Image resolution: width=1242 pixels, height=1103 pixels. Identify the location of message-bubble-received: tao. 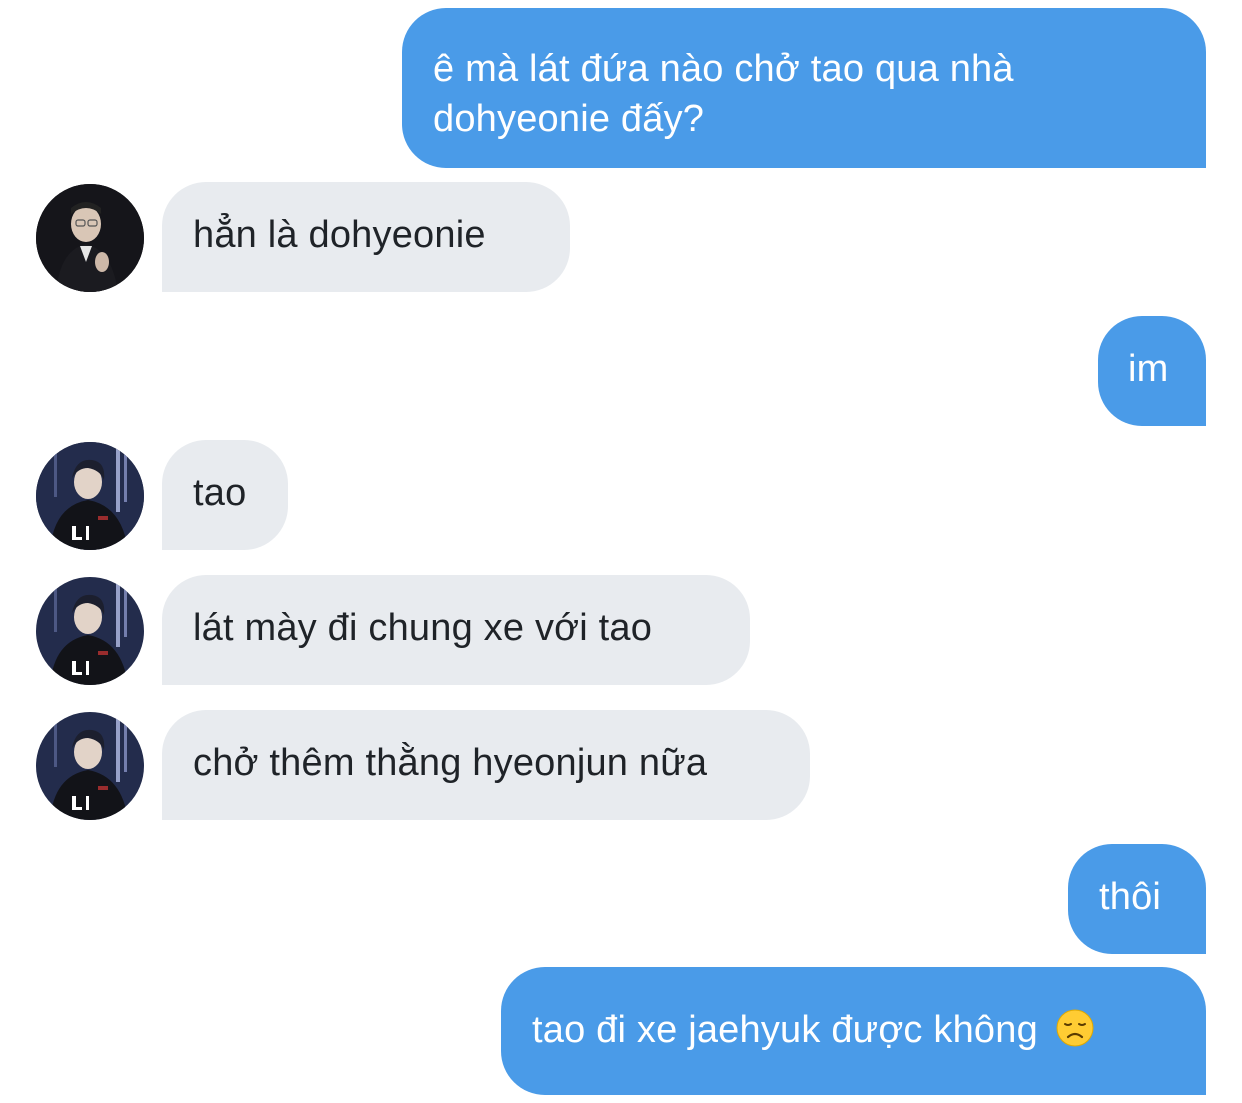
(225, 495).